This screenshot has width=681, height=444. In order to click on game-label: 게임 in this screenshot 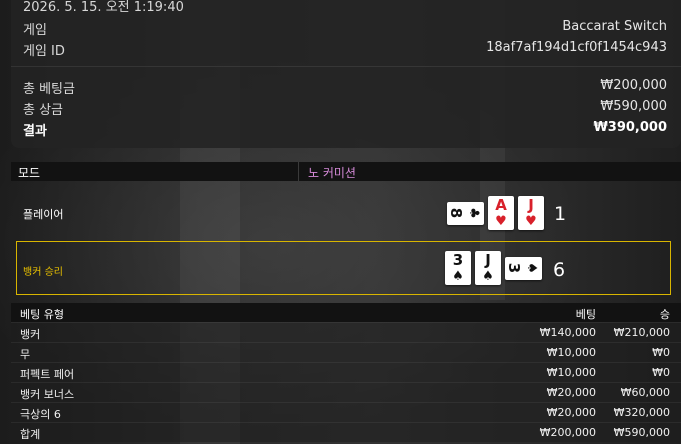, I will do `click(35, 30)`.